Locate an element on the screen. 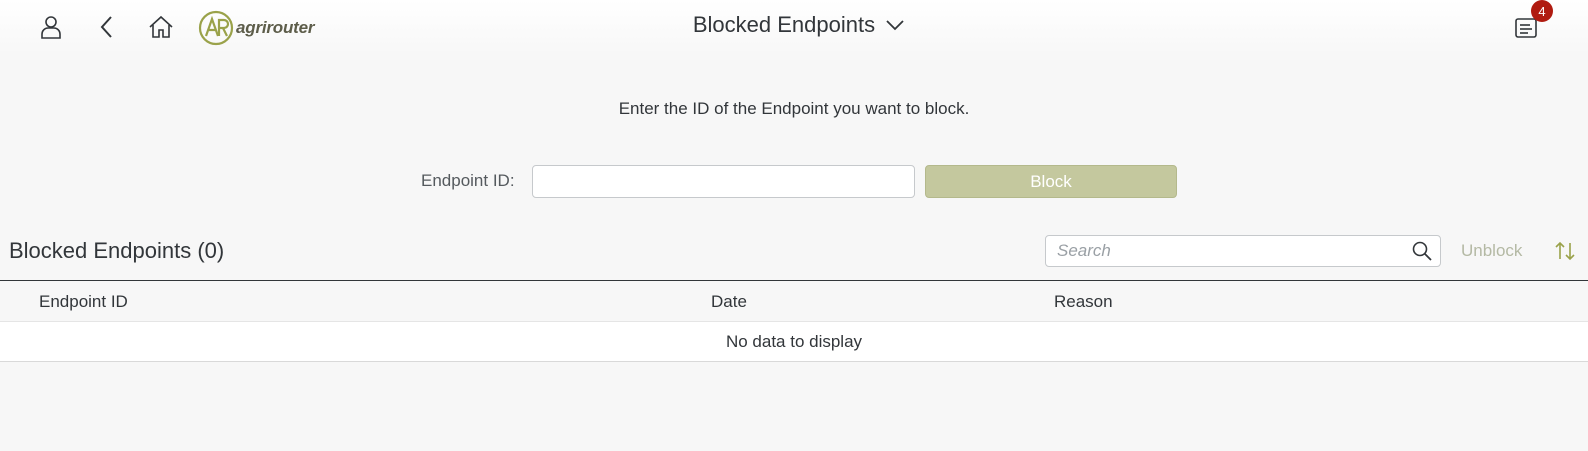 This screenshot has height=451, width=1588. column-header-date: Date is located at coordinates (729, 302).